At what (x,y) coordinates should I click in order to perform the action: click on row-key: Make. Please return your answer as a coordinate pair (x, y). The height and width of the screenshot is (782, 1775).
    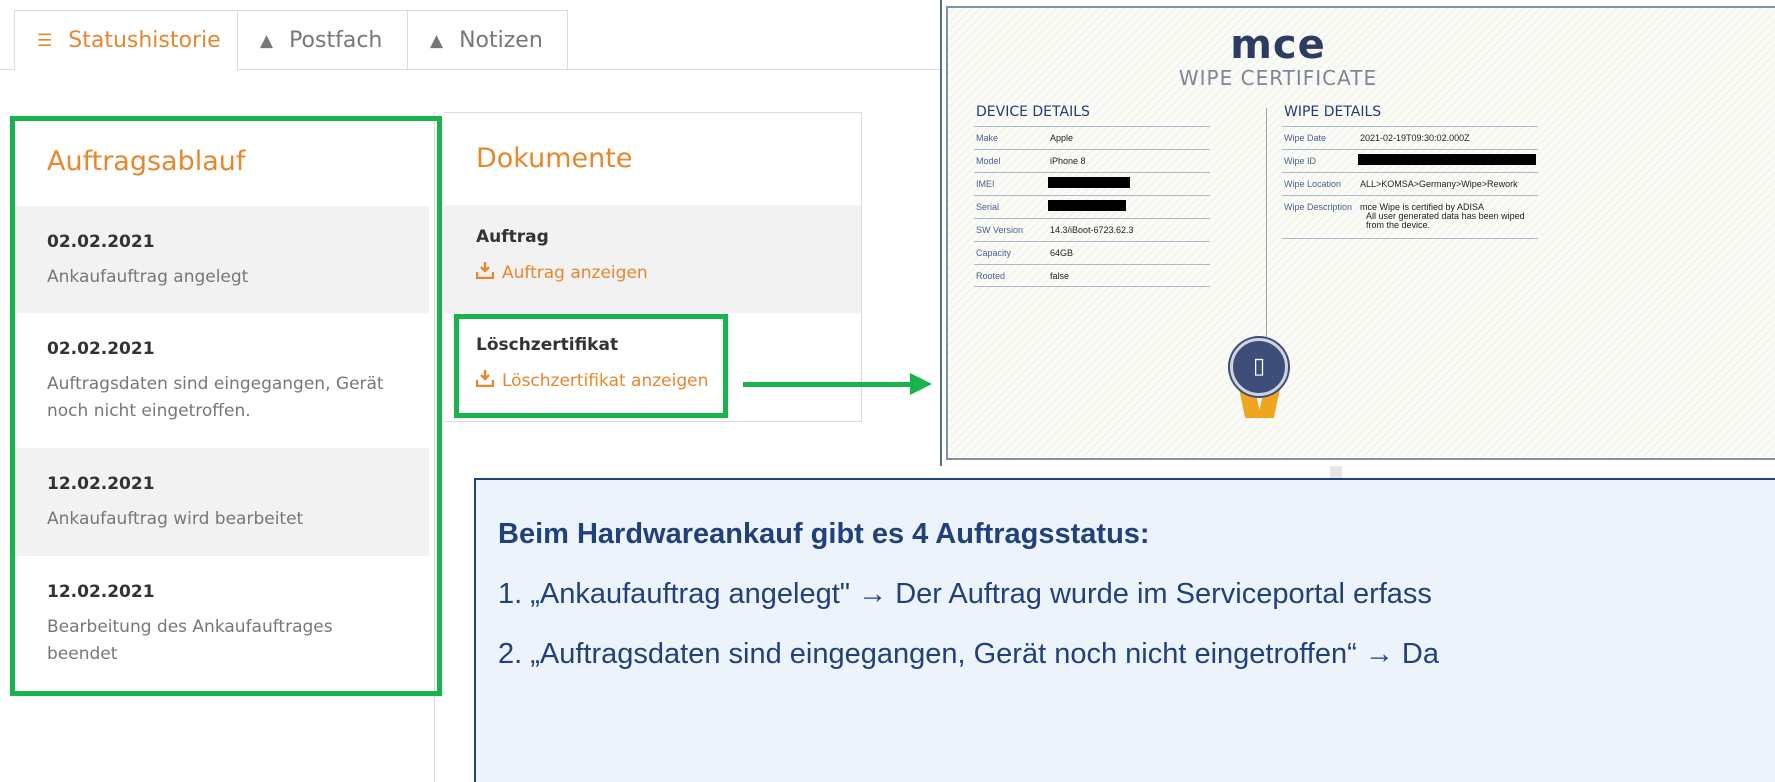
    Looking at the image, I should click on (987, 138).